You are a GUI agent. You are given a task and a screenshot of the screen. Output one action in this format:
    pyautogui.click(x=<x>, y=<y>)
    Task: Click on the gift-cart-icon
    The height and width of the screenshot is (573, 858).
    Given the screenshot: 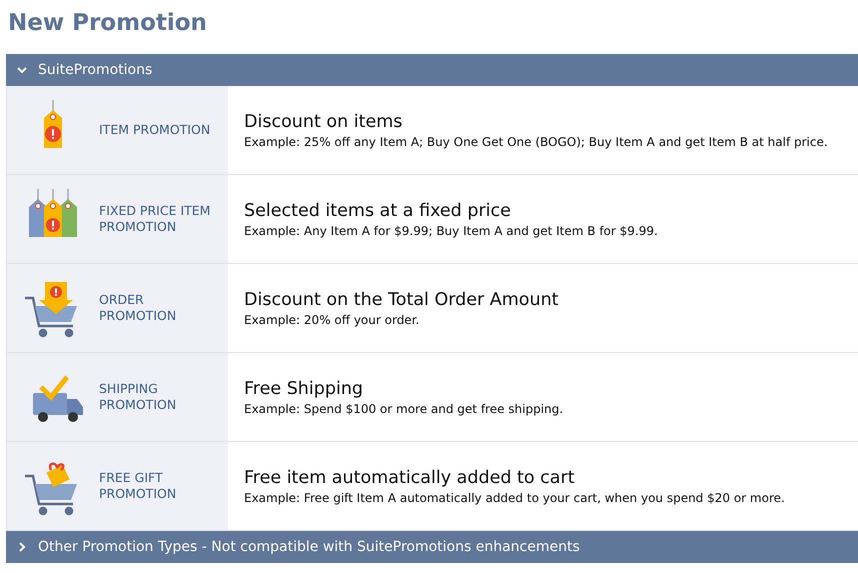 What is the action you would take?
    pyautogui.click(x=51, y=489)
    